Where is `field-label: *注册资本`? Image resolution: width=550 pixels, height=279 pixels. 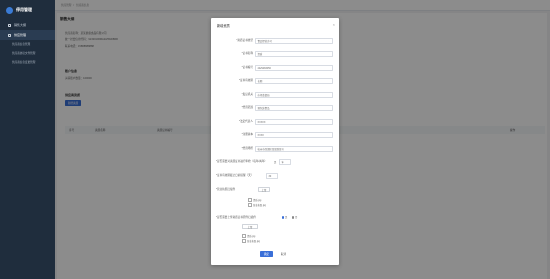
field-label: *注册资本 is located at coordinates (247, 134).